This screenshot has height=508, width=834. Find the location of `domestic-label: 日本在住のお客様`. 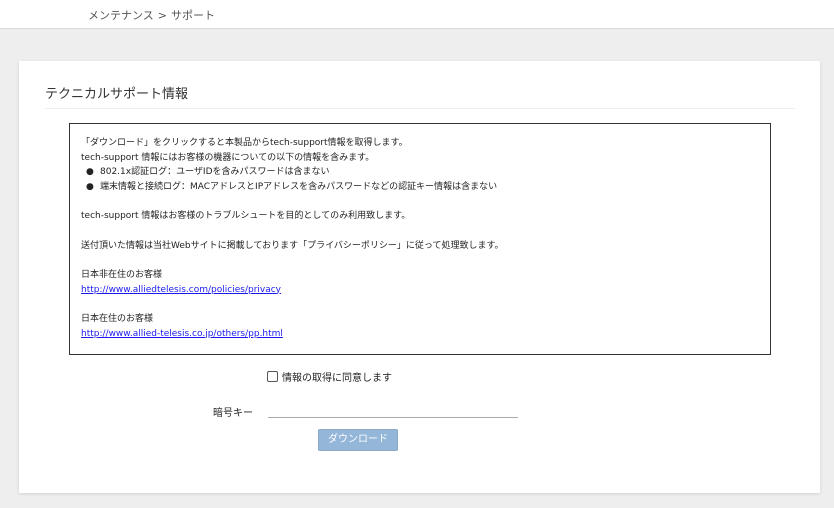

domestic-label: 日本在住のお客様 is located at coordinates (117, 319).